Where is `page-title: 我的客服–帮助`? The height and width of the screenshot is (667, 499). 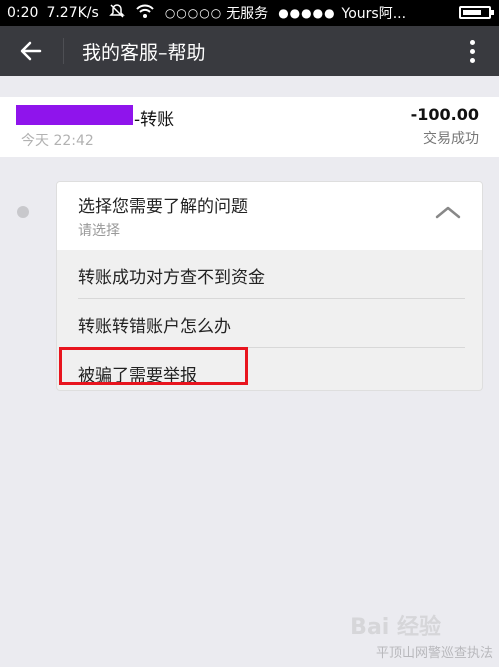
page-title: 我的客服–帮助 is located at coordinates (144, 53).